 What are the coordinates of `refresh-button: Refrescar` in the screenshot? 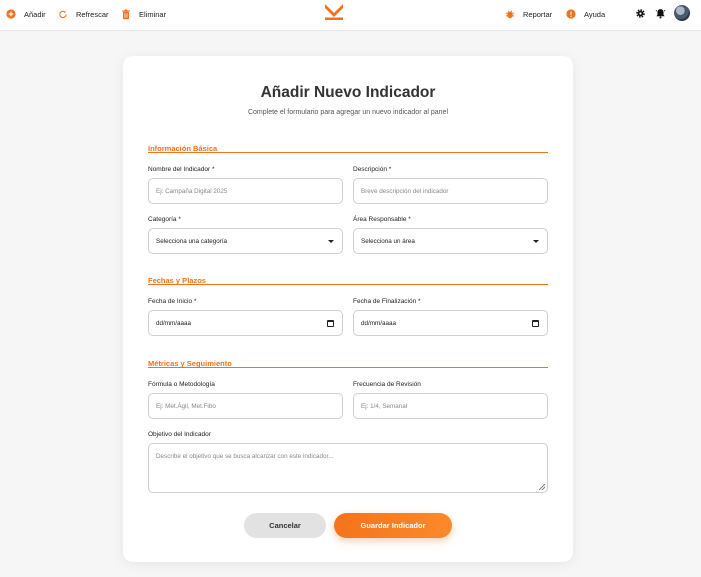 It's located at (83, 14).